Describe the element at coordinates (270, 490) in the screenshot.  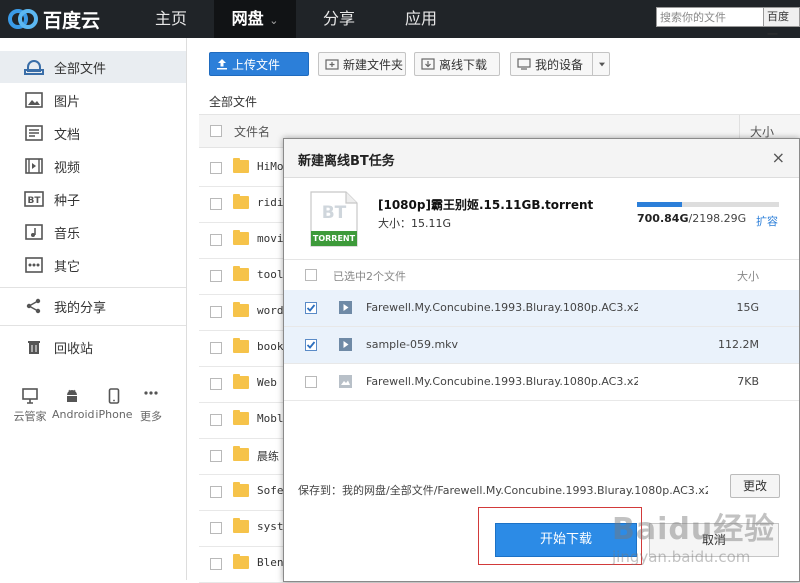
I see `file-name: Sofe` at that location.